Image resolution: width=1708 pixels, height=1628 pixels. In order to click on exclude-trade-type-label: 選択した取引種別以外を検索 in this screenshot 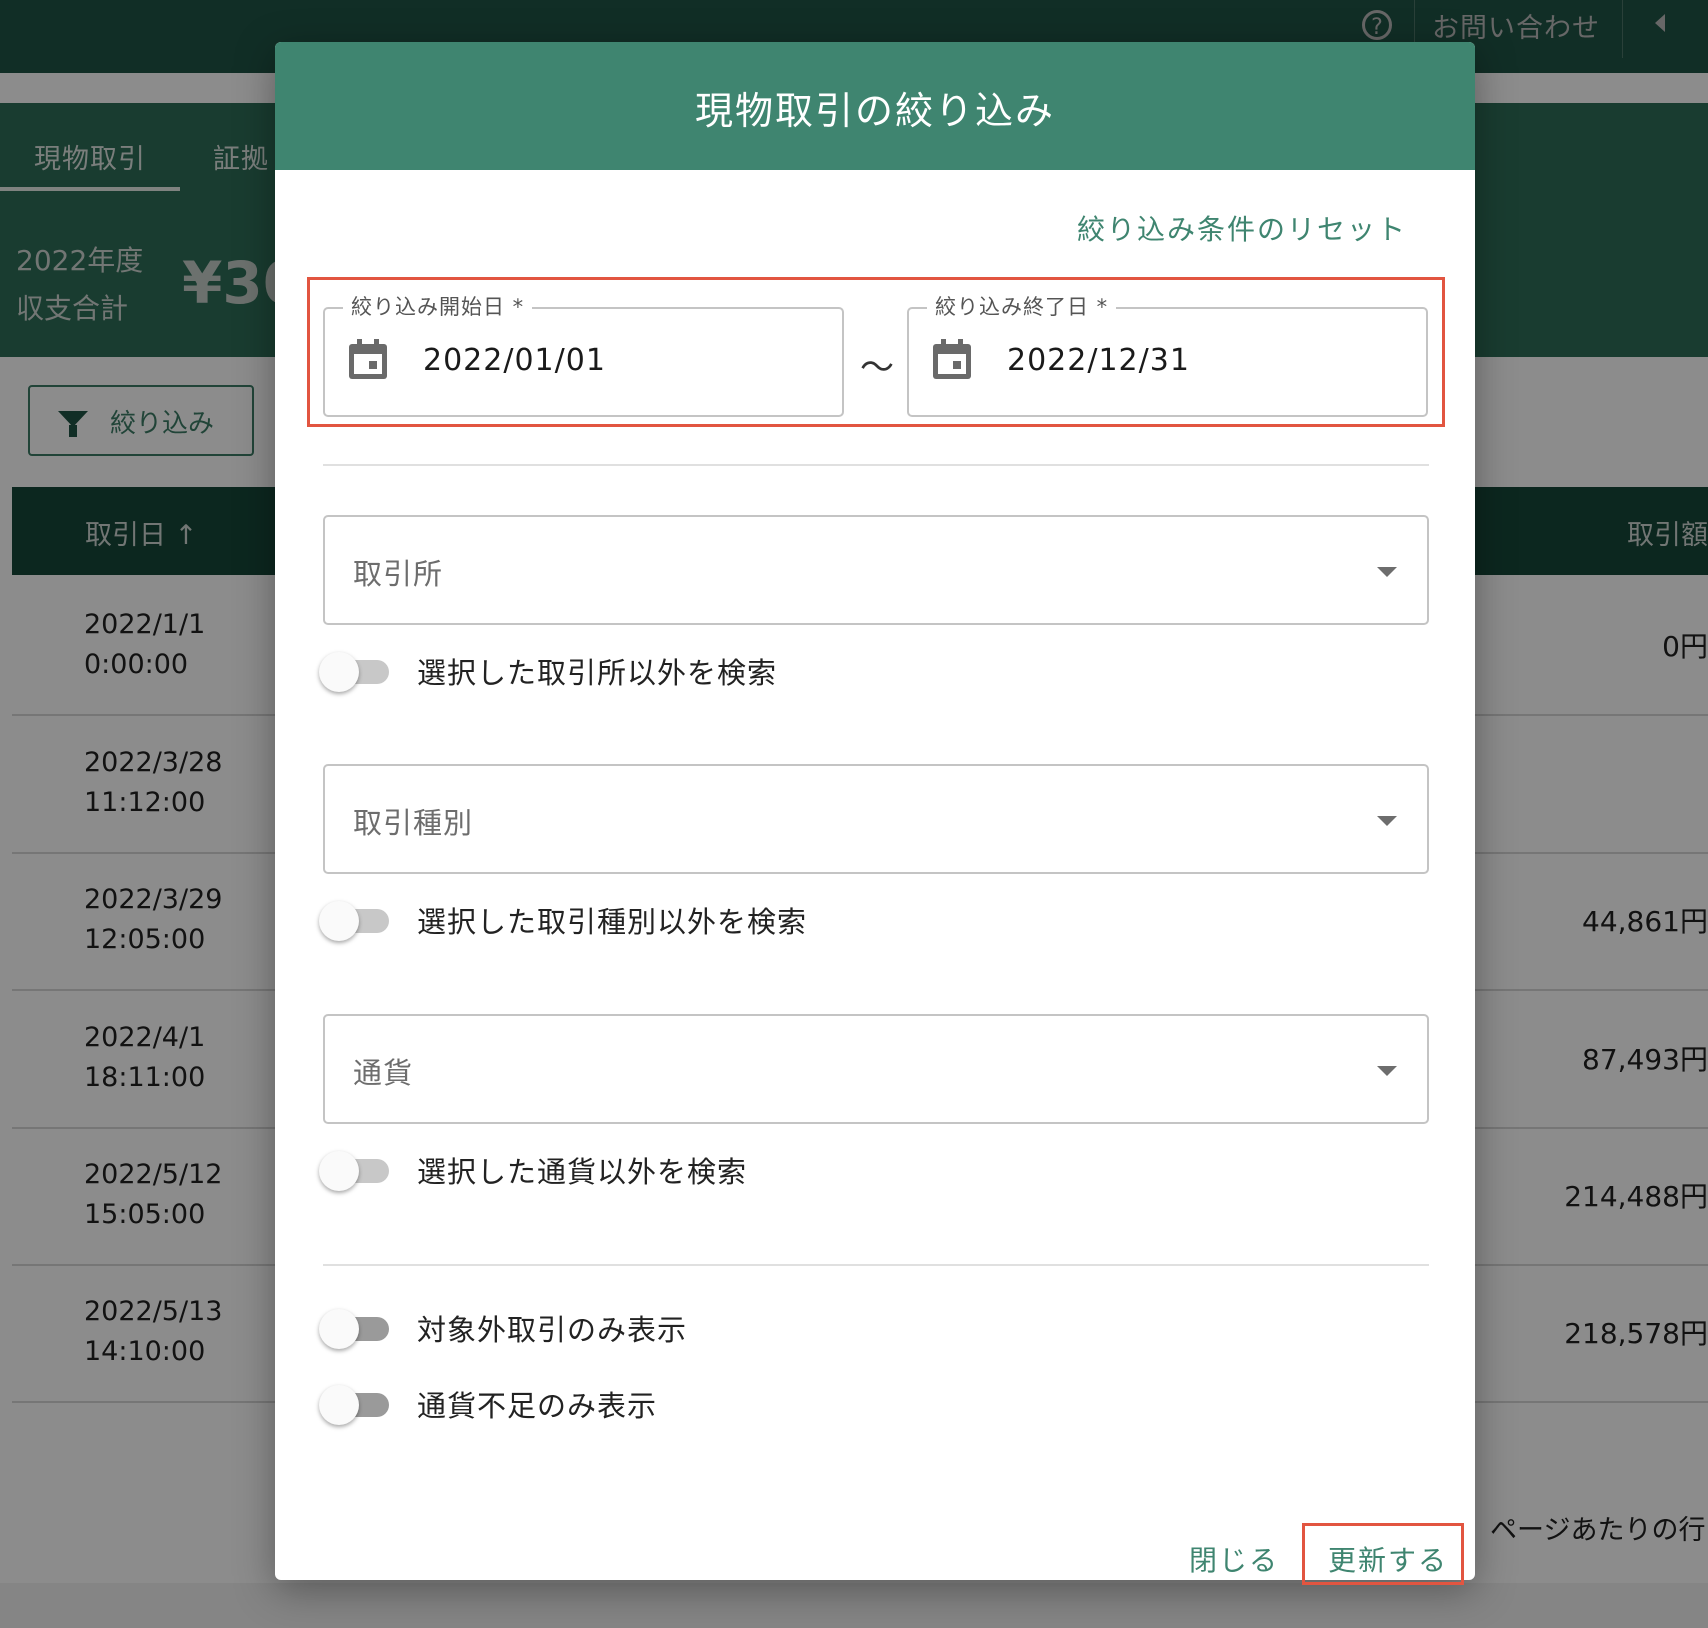, I will do `click(612, 922)`.